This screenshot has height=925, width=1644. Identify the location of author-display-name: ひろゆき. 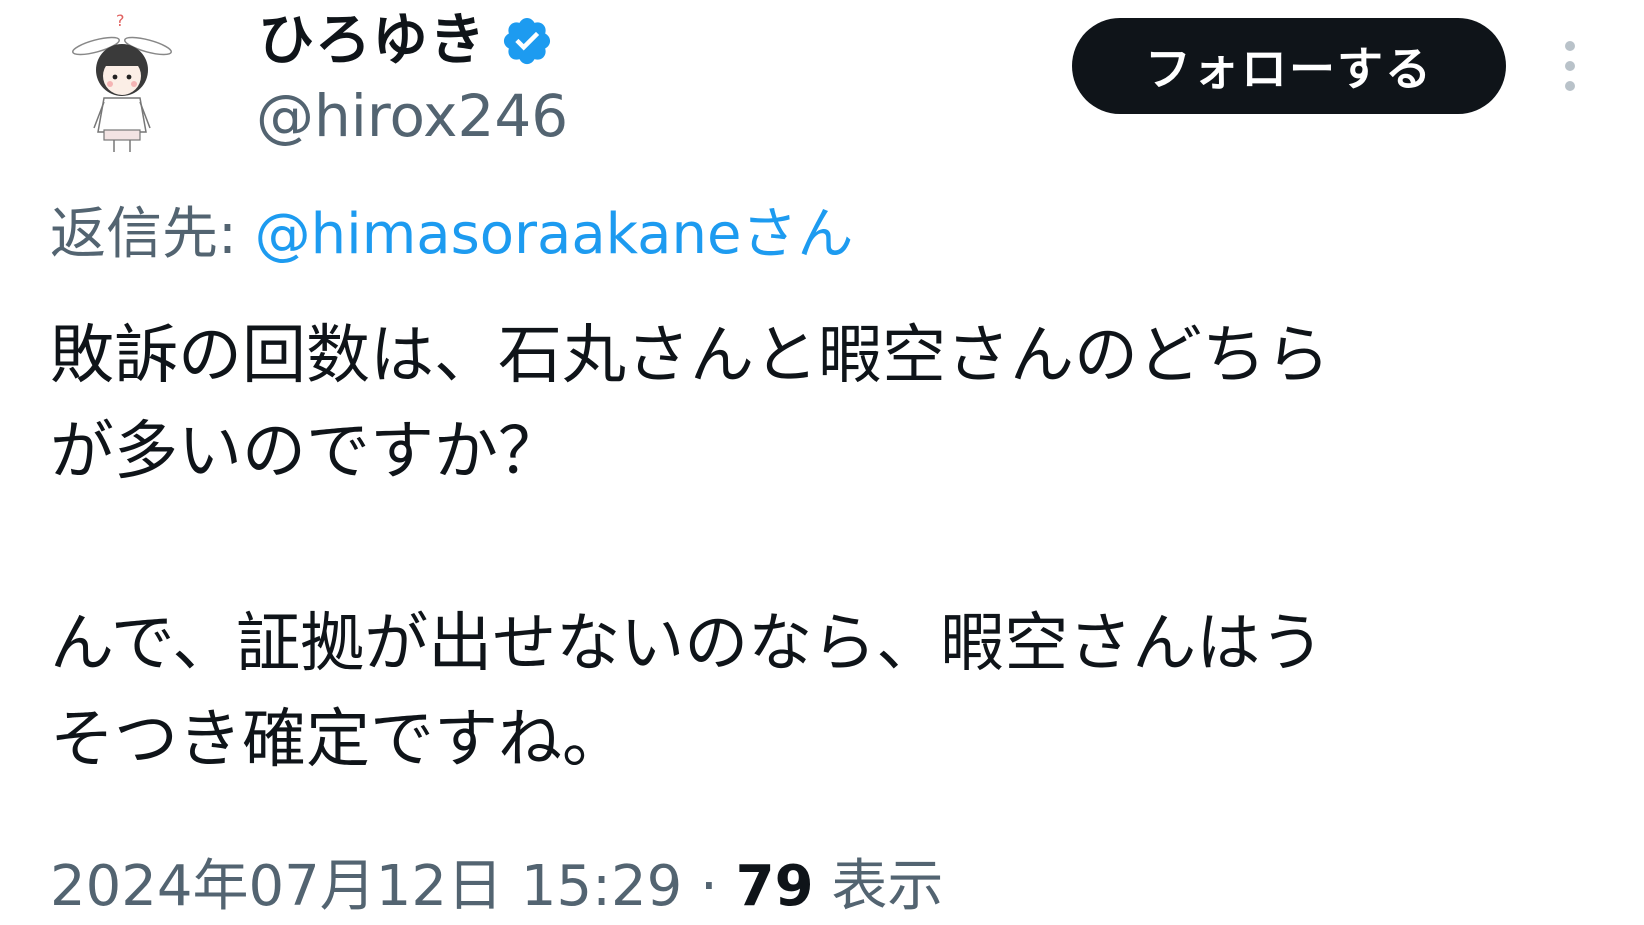
(372, 41).